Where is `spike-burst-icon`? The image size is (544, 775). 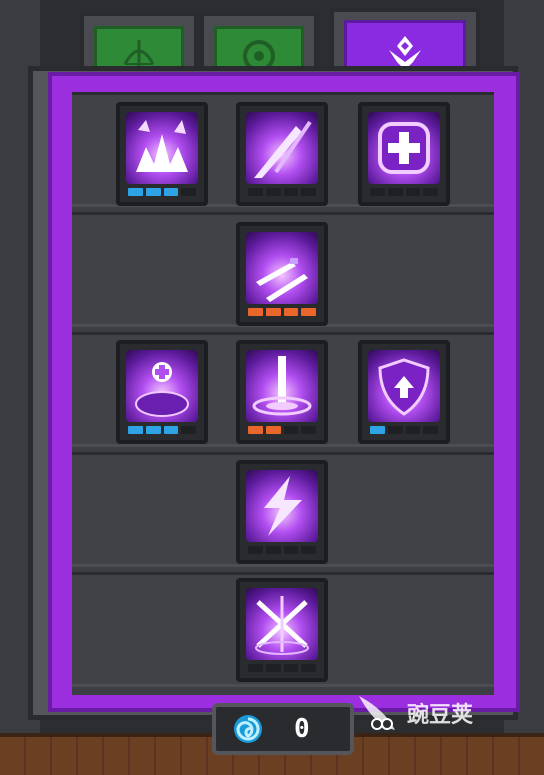 spike-burst-icon is located at coordinates (162, 148).